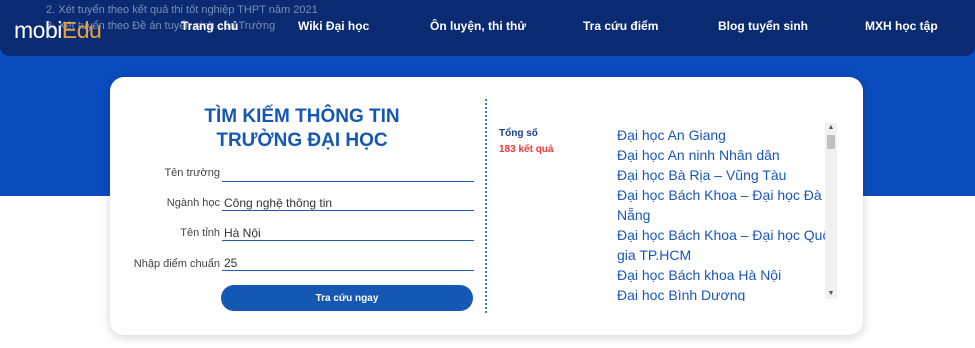 The image size is (975, 348). I want to click on major-label: Ngành học, so click(193, 203).